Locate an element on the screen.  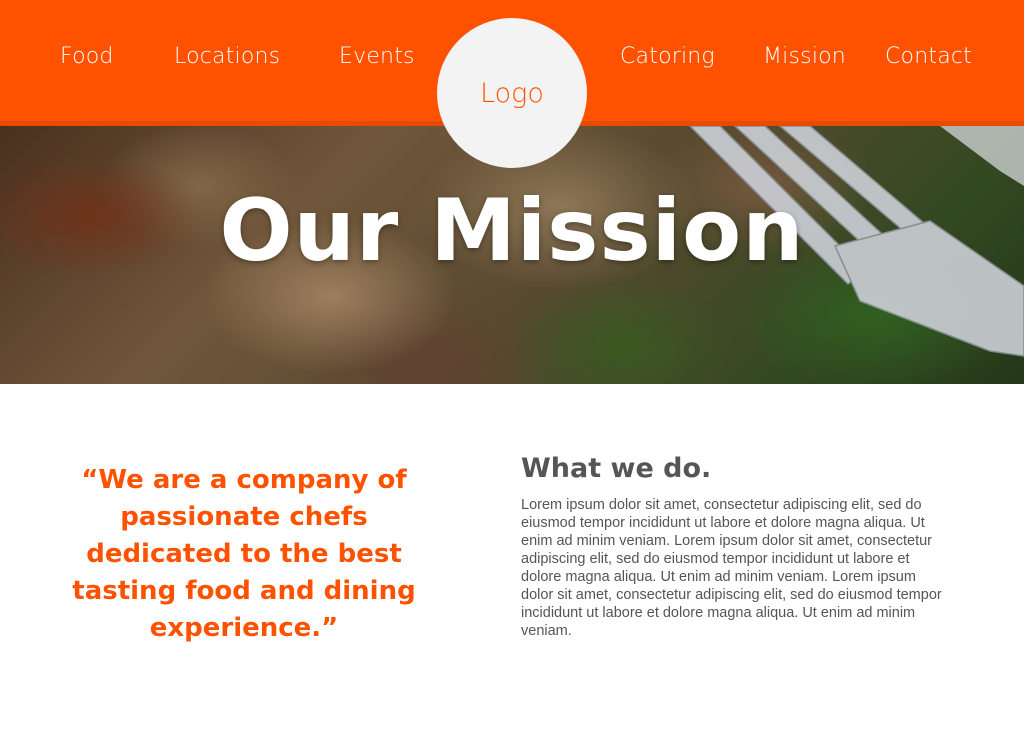
what-we-do-heading: What we do. is located at coordinates (616, 468).